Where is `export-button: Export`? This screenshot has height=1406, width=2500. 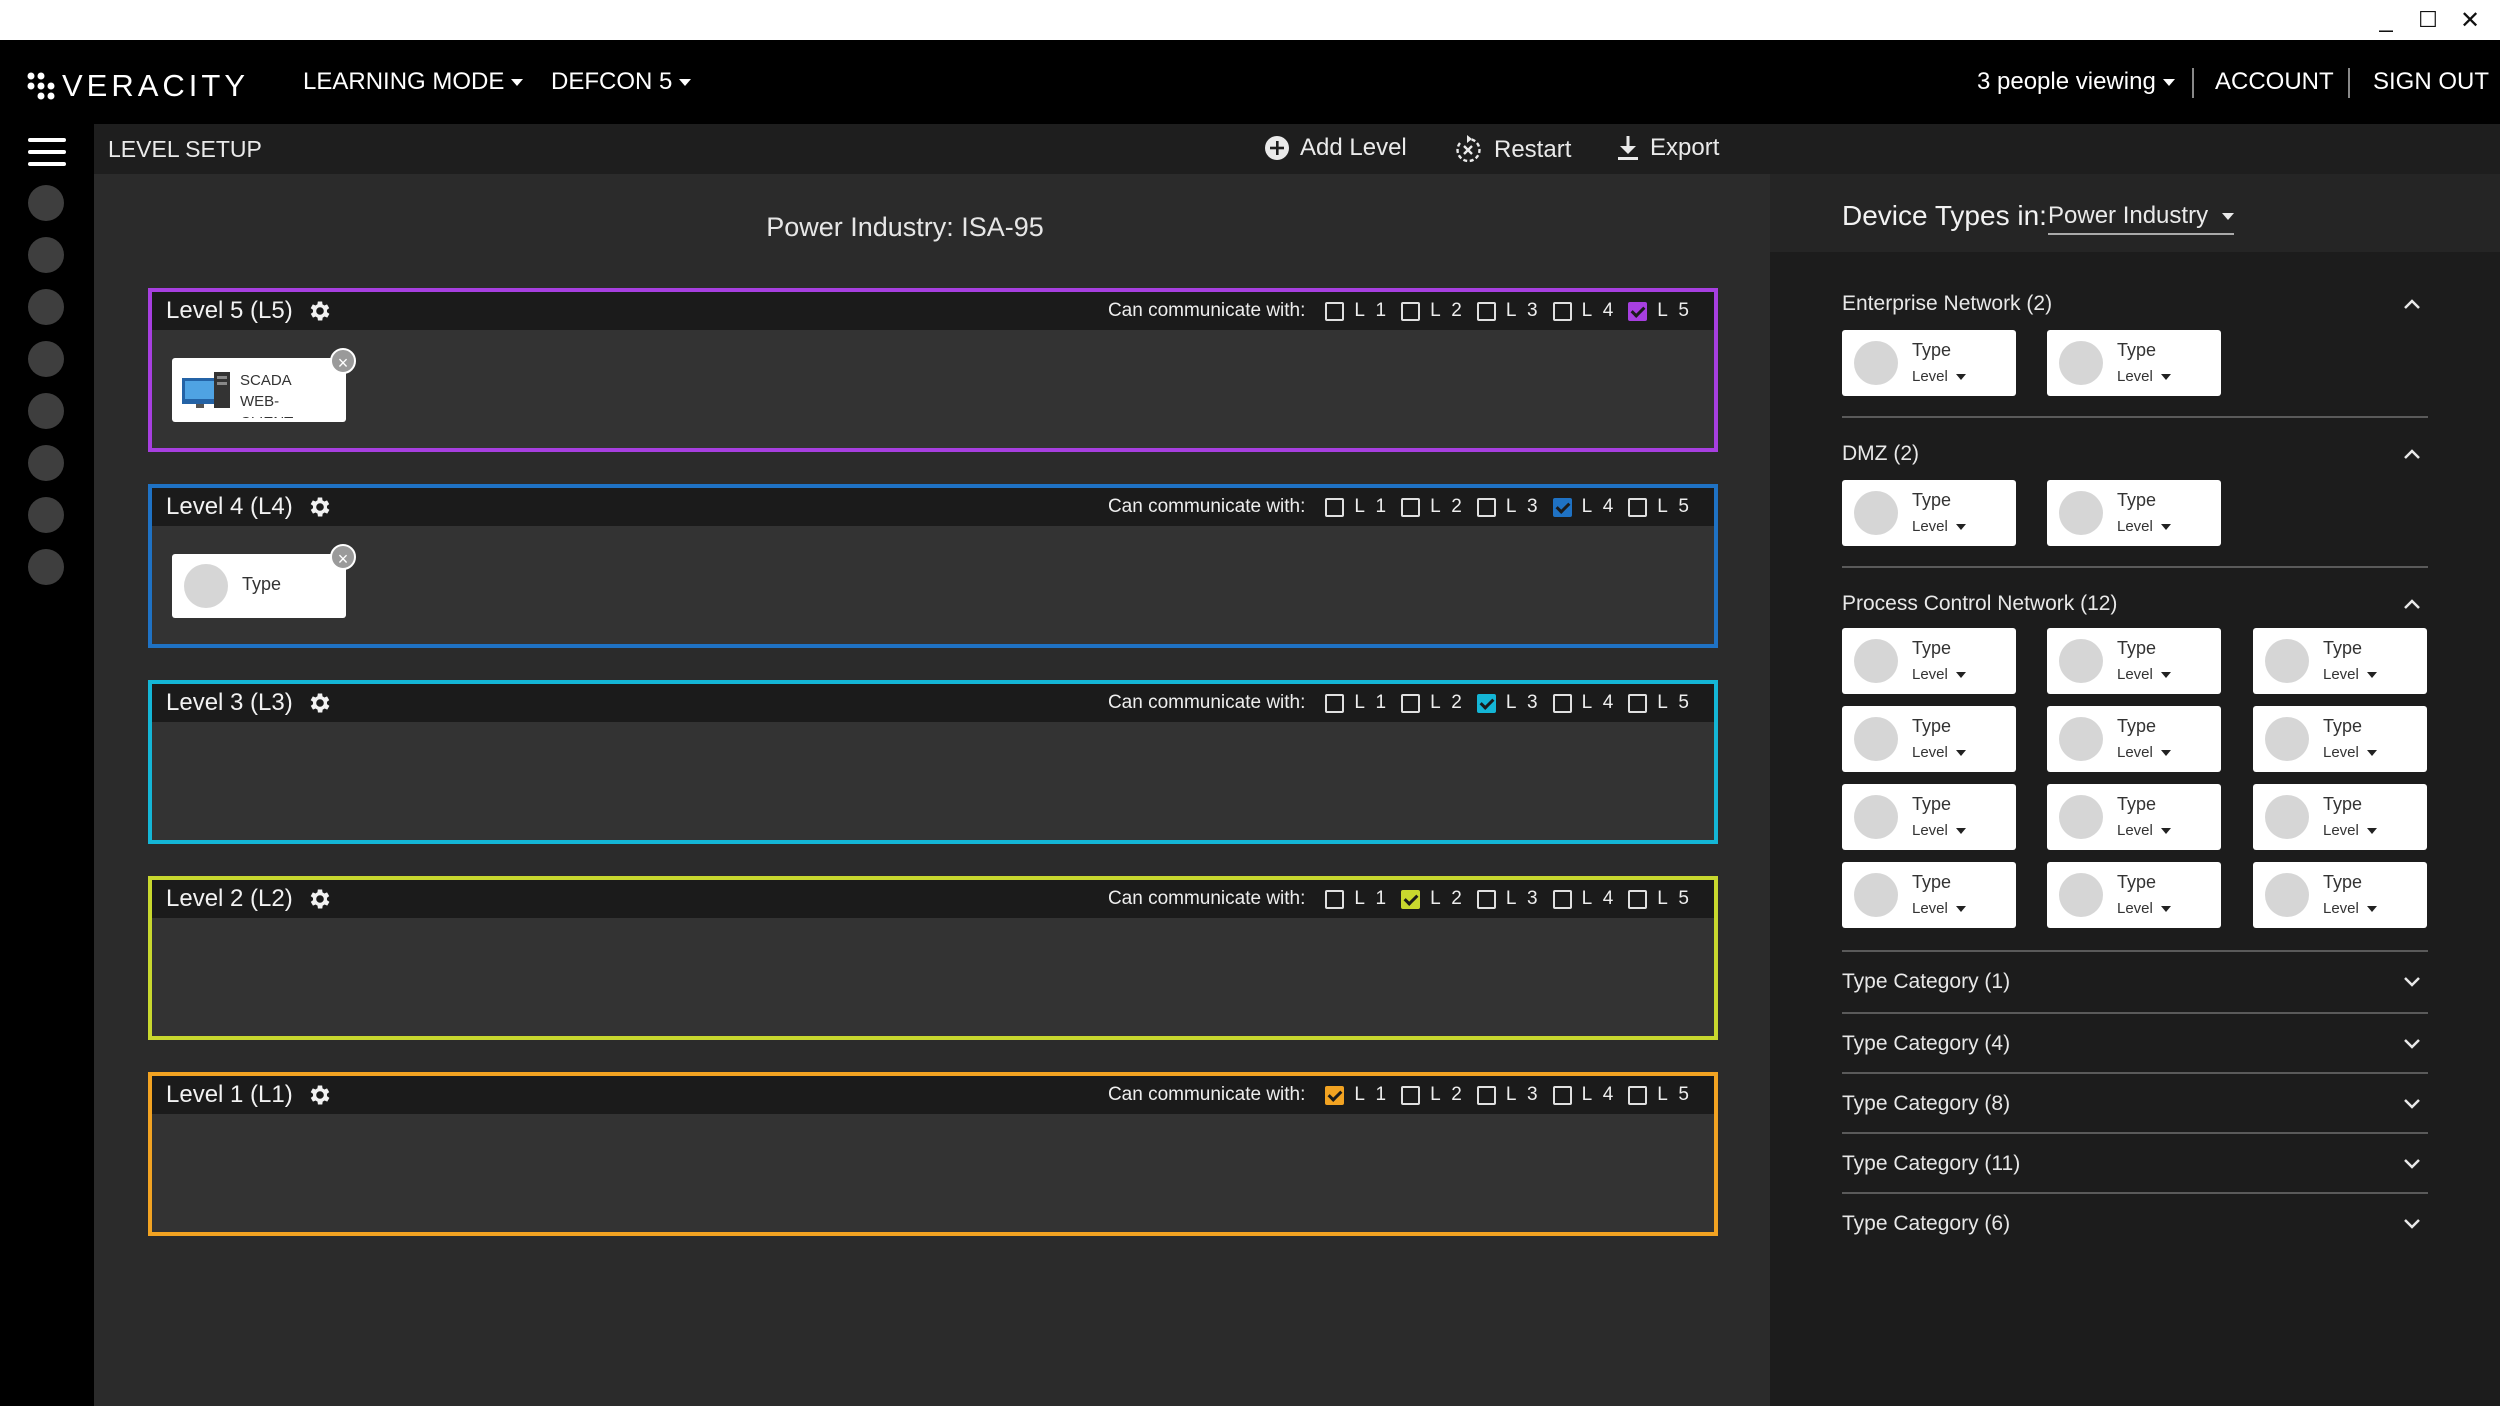
export-button: Export is located at coordinates (1667, 148).